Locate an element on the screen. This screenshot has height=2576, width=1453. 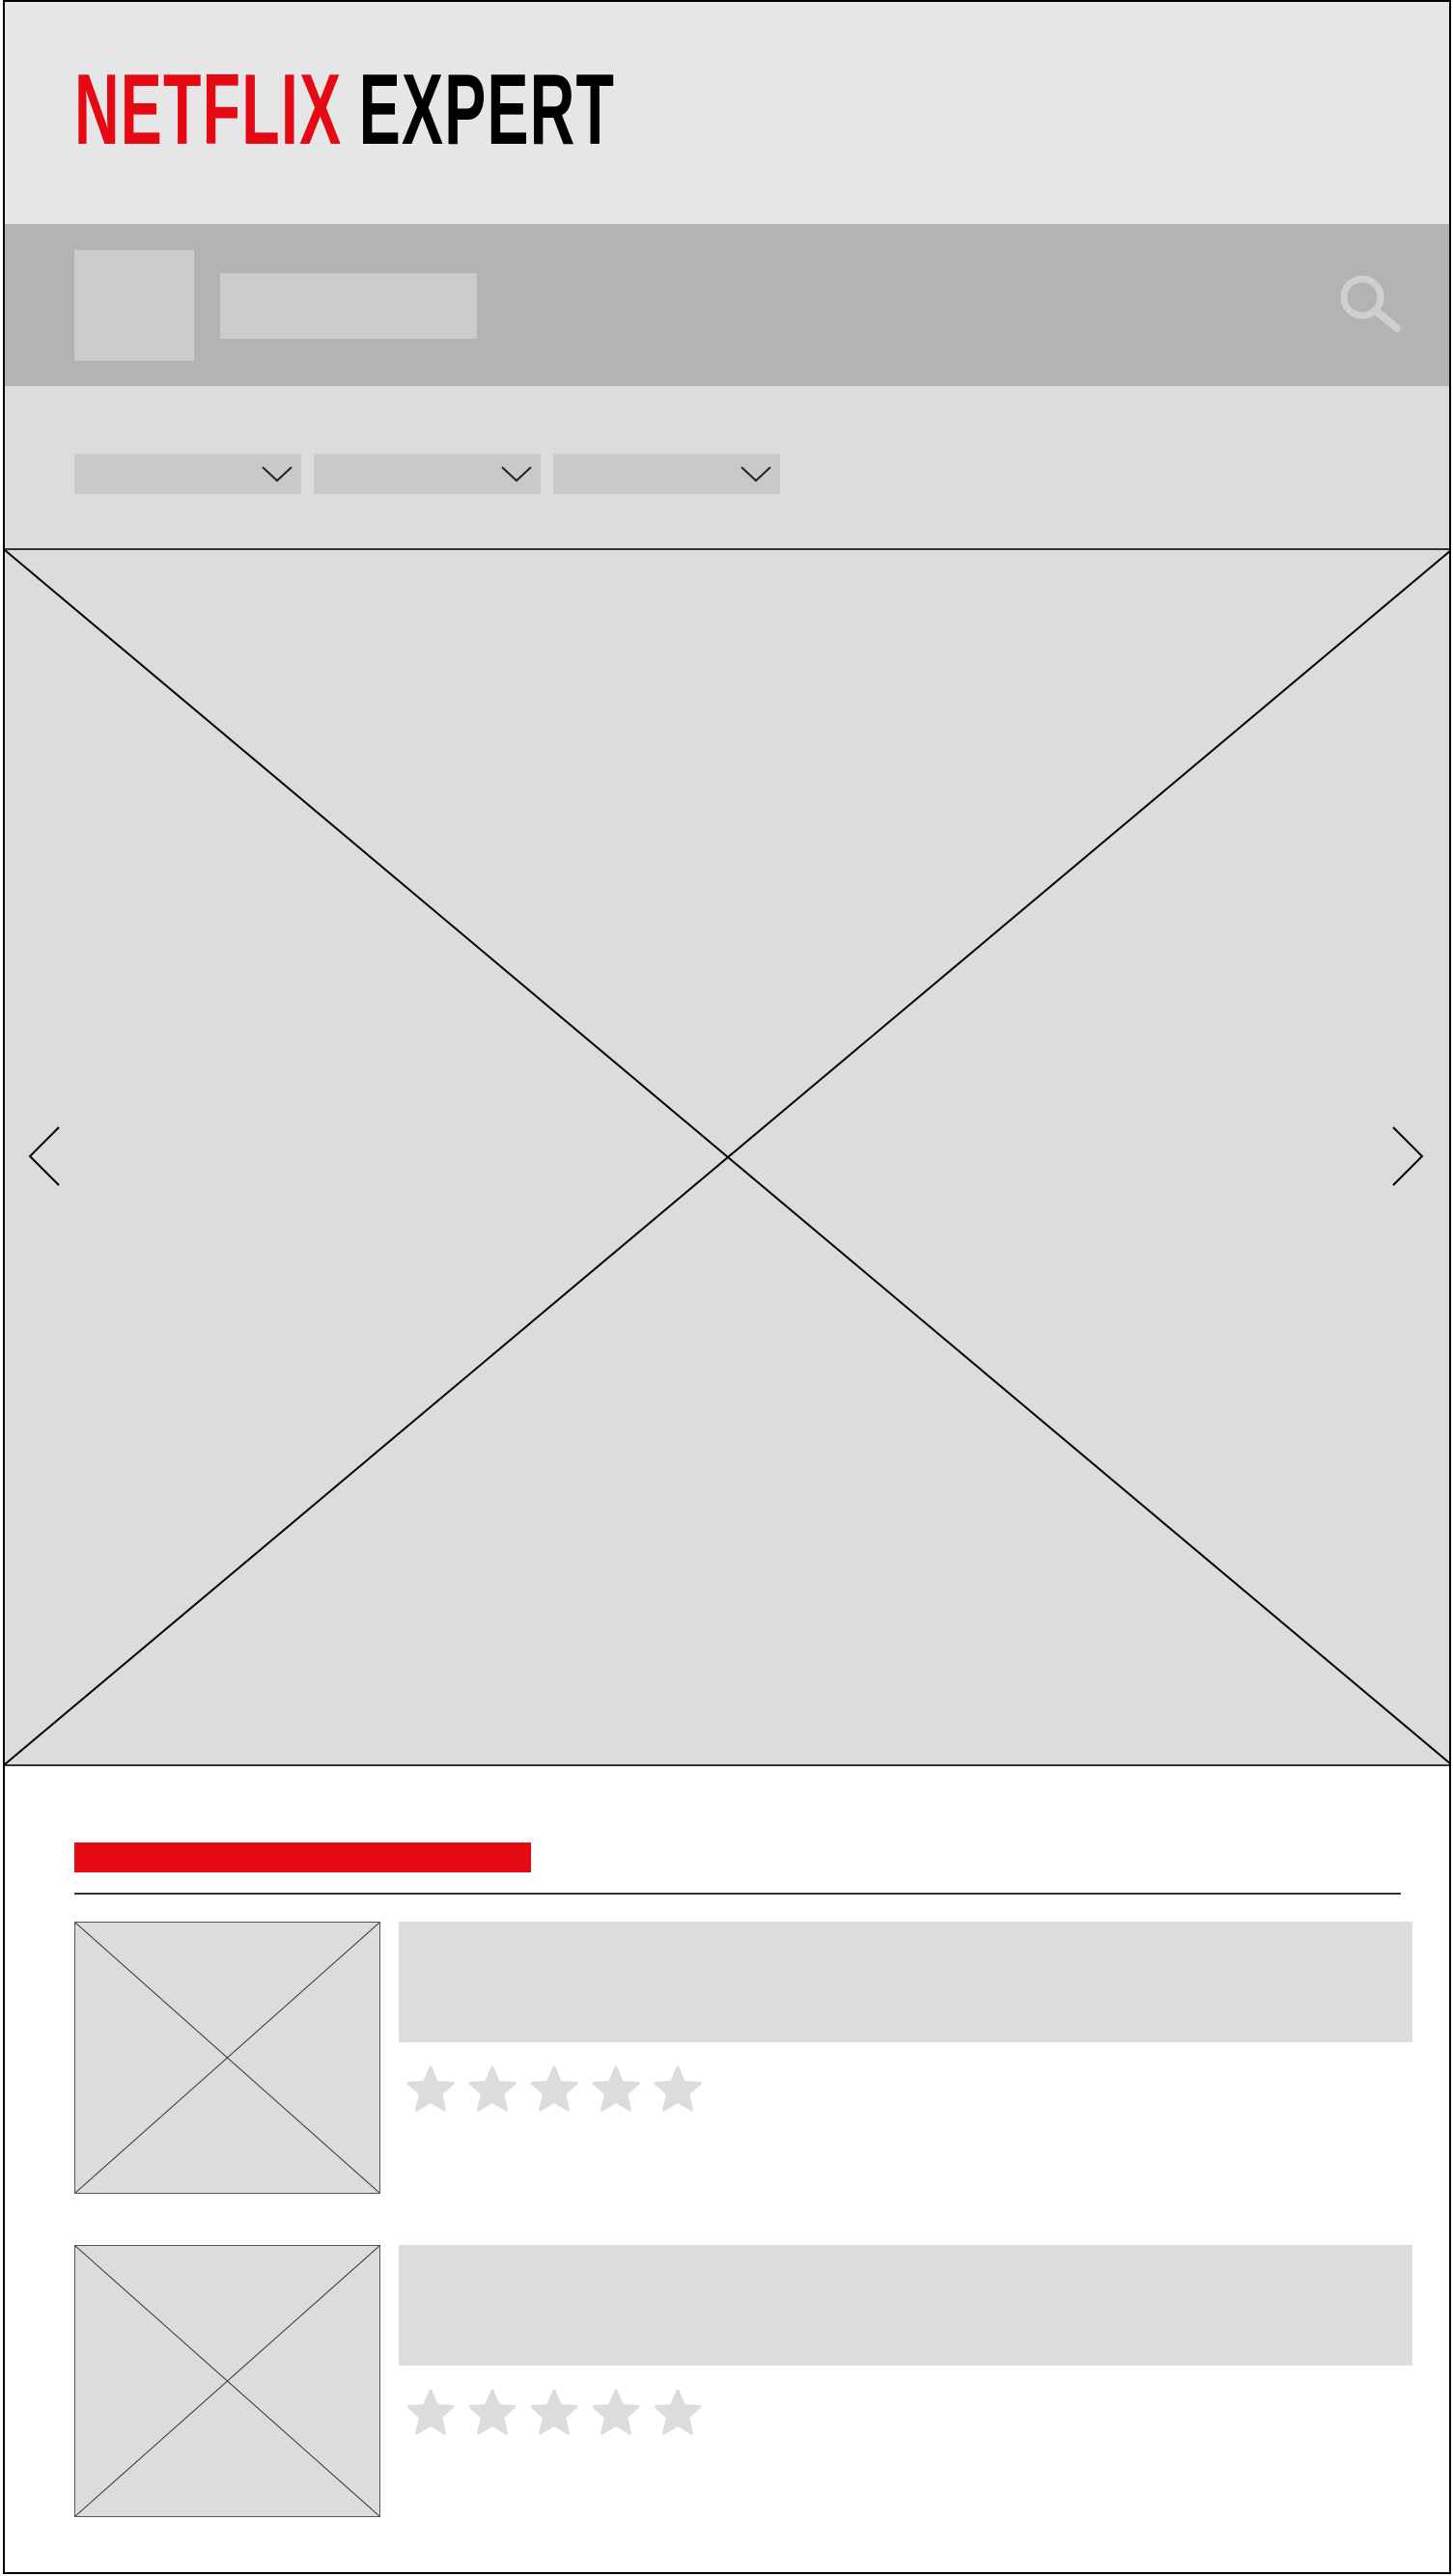
chevron-right-icon is located at coordinates (1408, 1156).